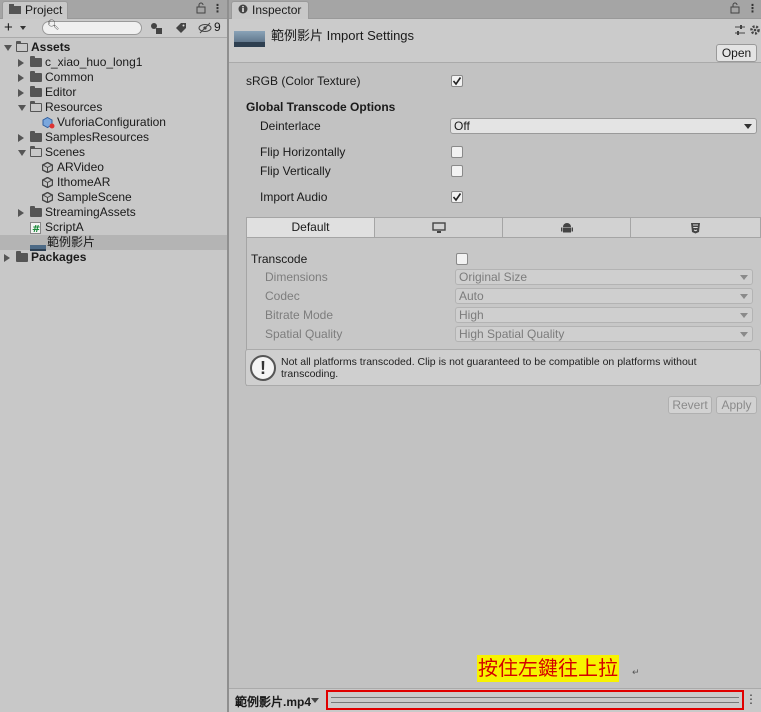 Image resolution: width=761 pixels, height=712 pixels. Describe the element at coordinates (113, 212) in the screenshot. I see `tree-row: StreamingAssets` at that location.